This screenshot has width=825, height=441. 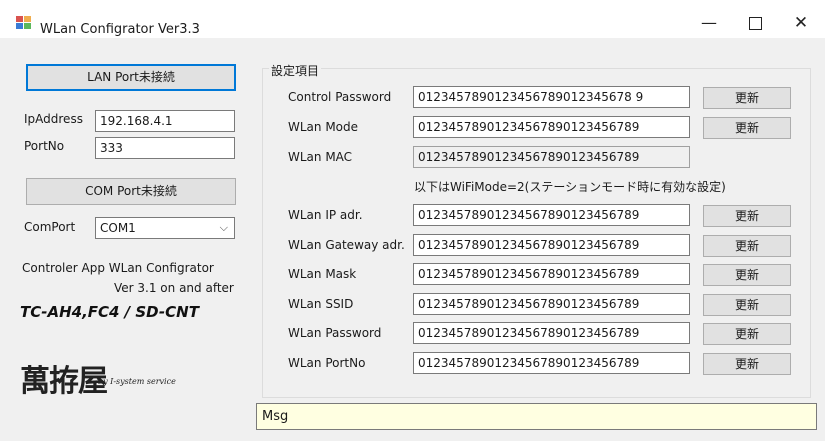 What do you see at coordinates (165, 121) in the screenshot?
I see `ipaddress-input: 192.168.4.1` at bounding box center [165, 121].